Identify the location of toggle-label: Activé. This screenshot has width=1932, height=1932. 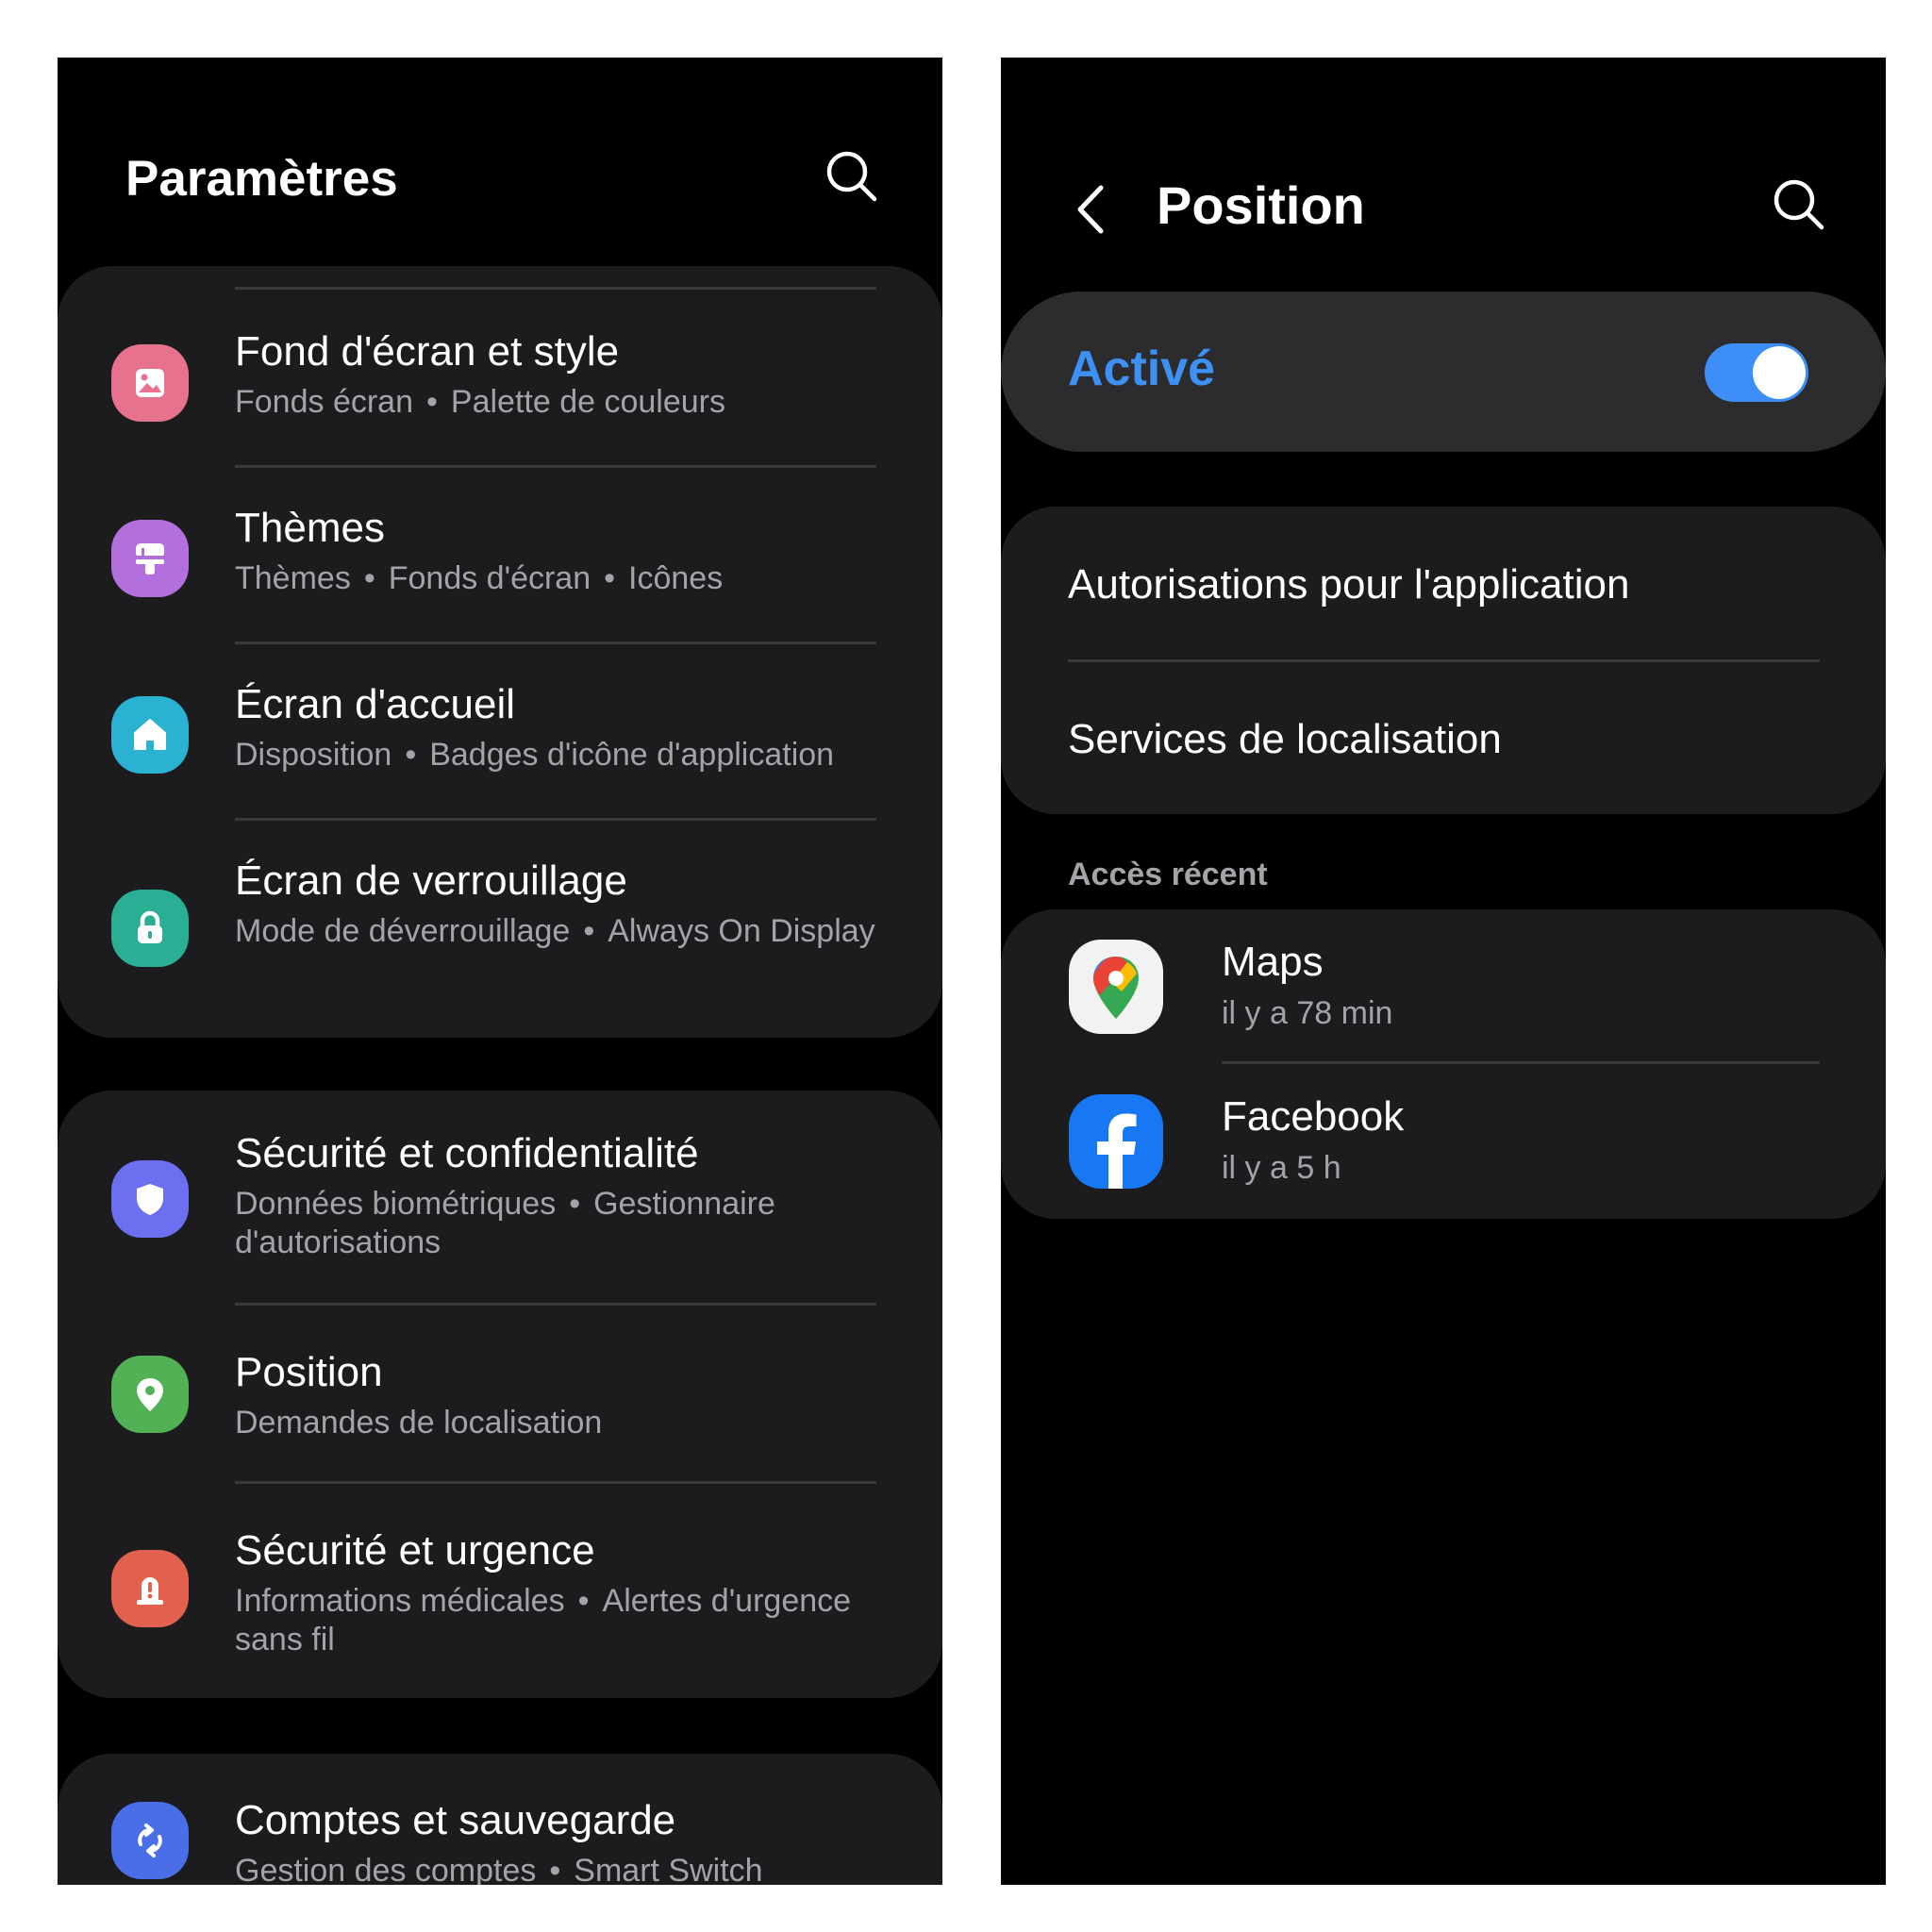
(1142, 369).